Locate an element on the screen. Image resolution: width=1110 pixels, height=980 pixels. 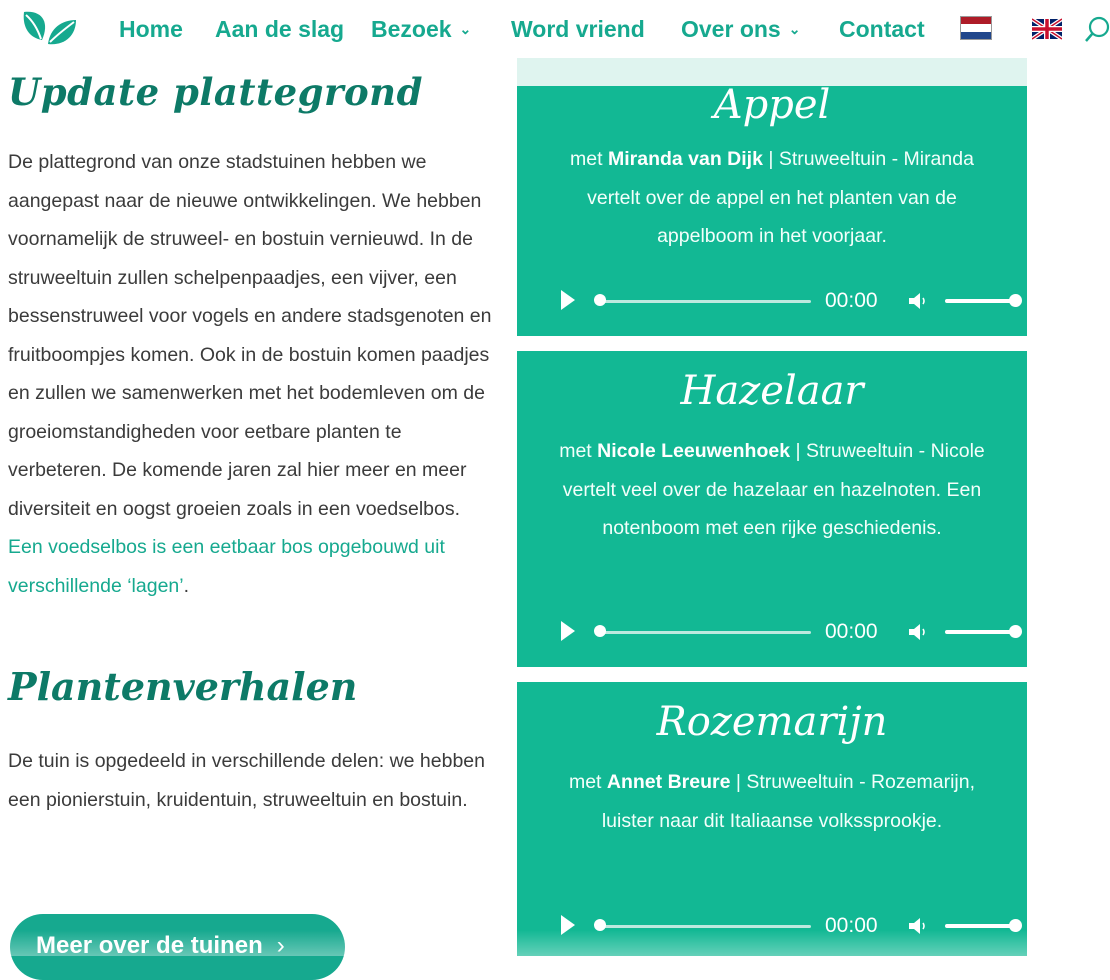
chevron-right-icon: › is located at coordinates (280, 945).